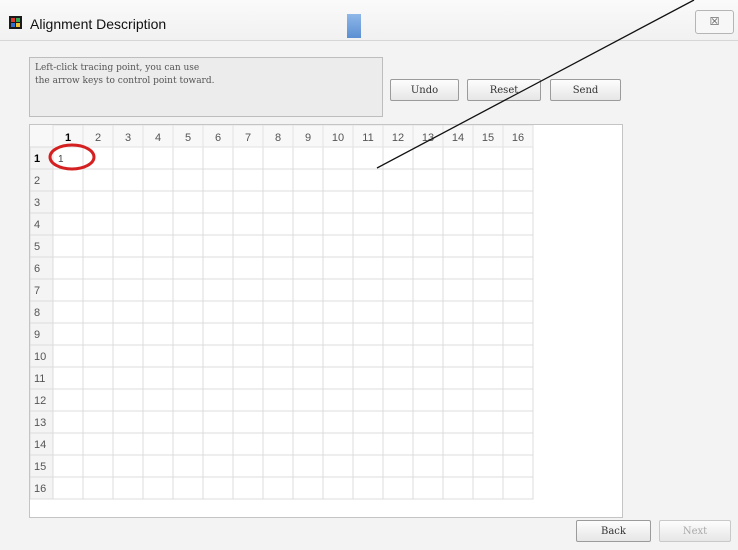 The width and height of the screenshot is (738, 550). Describe the element at coordinates (714, 22) in the screenshot. I see `close-button: ☒` at that location.